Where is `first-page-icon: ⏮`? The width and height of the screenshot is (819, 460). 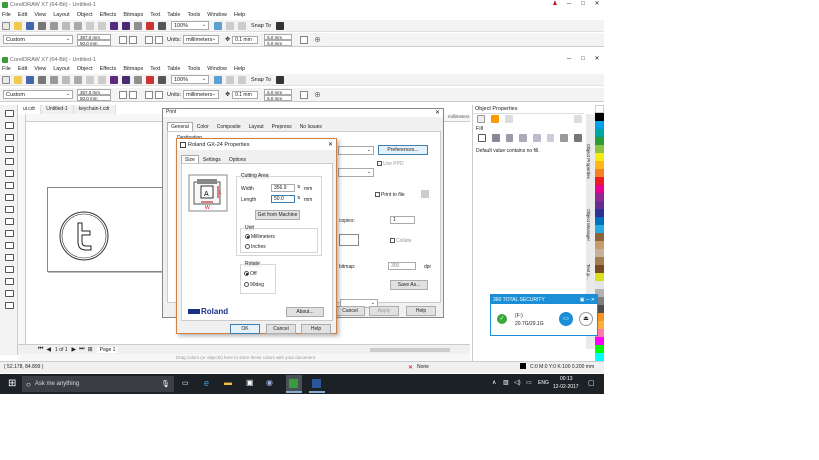
first-page-icon: ⏮ is located at coordinates (40, 349).